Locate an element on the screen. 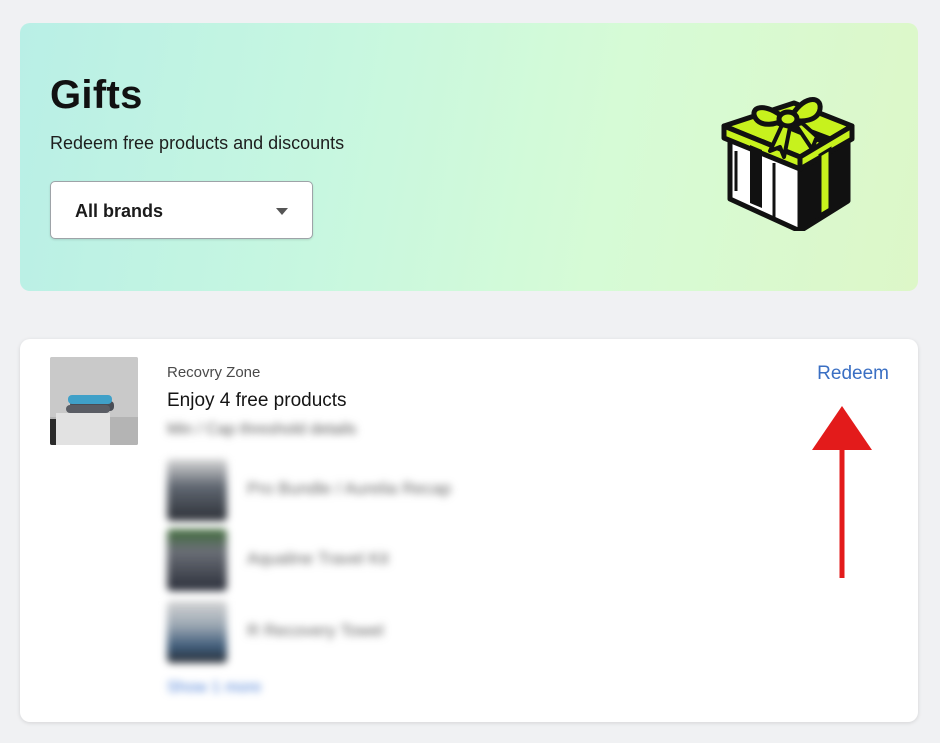 The width and height of the screenshot is (940, 743). annotation-arrow-up-icon is located at coordinates (842, 492).